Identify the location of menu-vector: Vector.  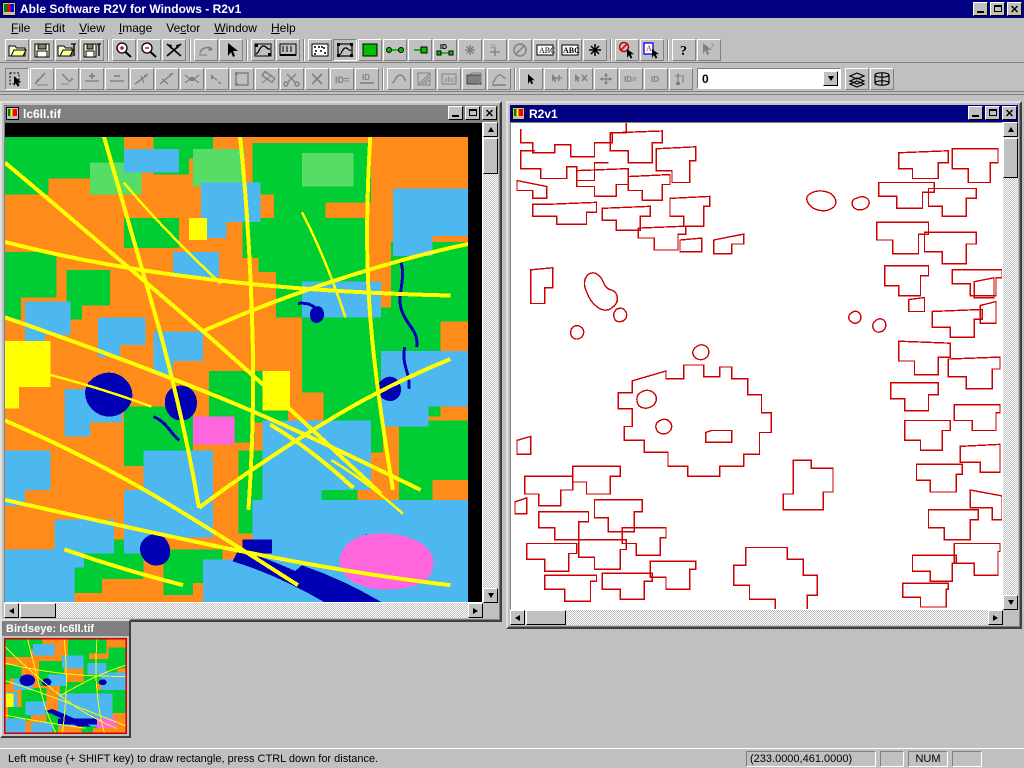
(183, 28).